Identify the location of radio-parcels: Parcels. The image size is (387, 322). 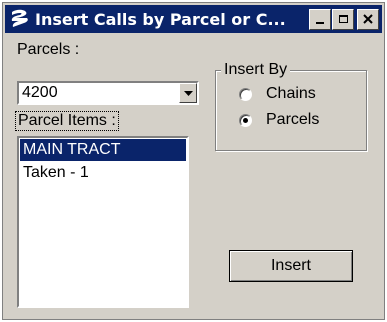
(279, 120).